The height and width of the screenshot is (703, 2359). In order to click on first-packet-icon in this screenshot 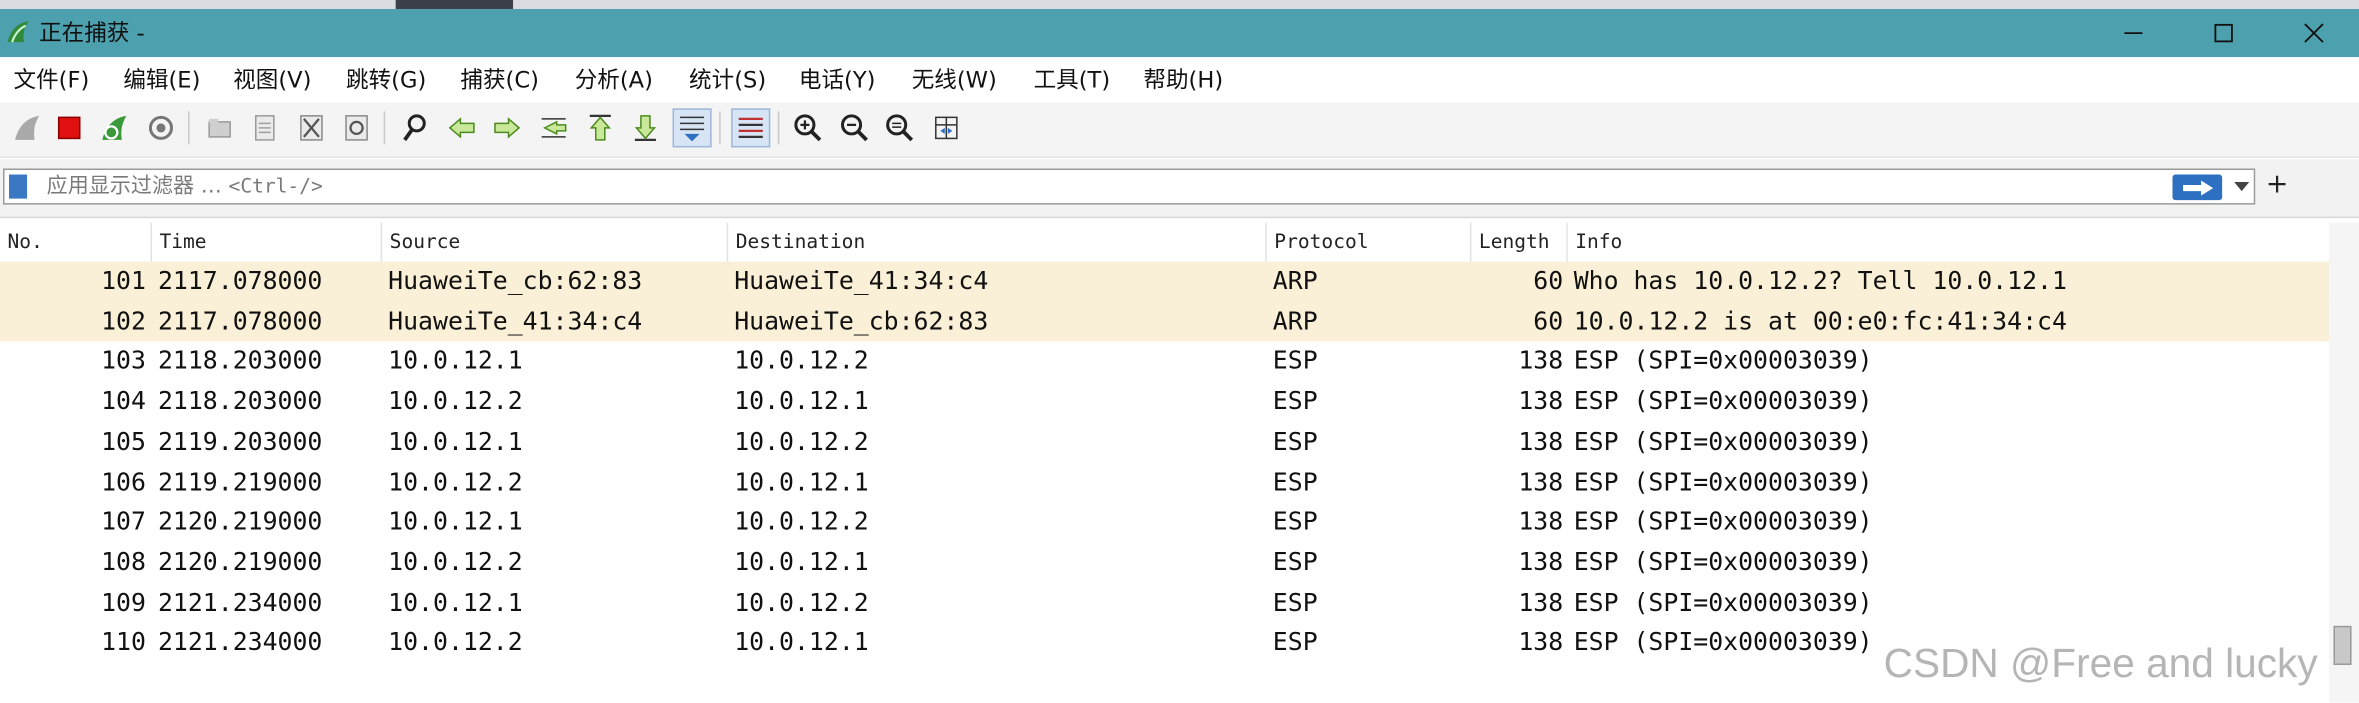, I will do `click(600, 127)`.